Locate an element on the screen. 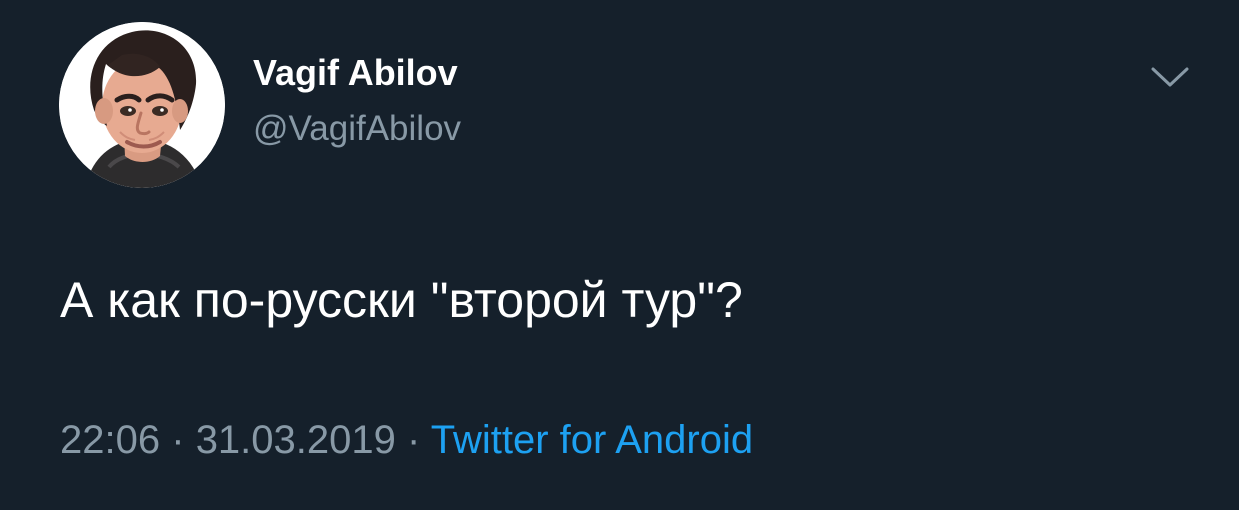 The width and height of the screenshot is (1239, 510). author-avatar is located at coordinates (142, 105).